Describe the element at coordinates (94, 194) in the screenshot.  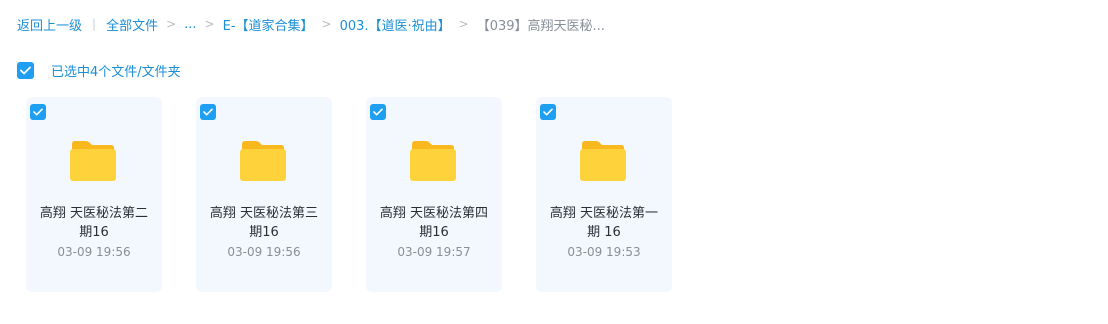
I see `file-item: 高翔 天医秘法第二 期16 03-09 19:56` at that location.